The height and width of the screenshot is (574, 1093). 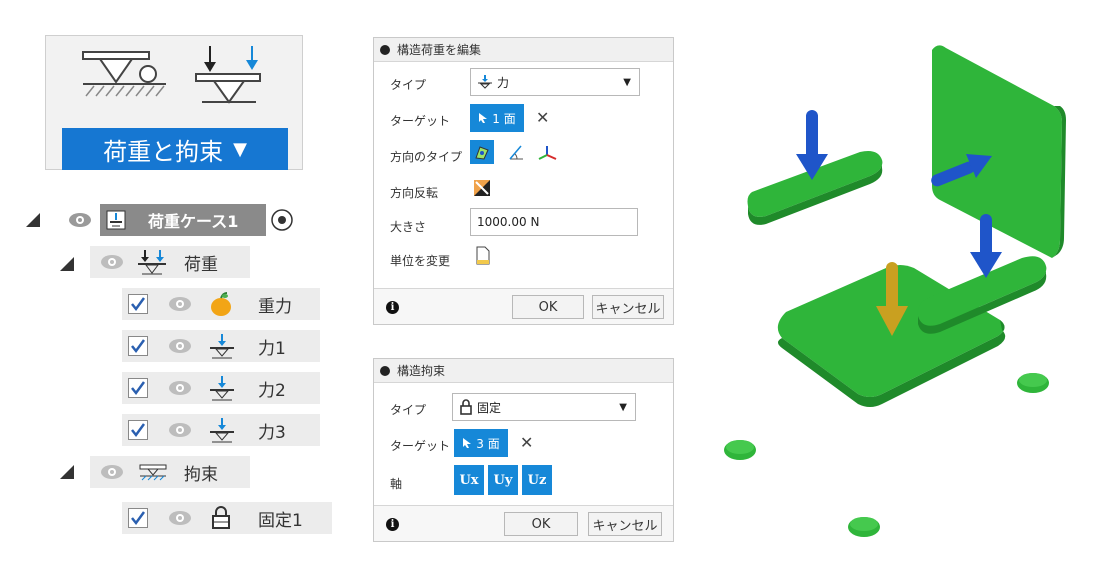 I want to click on target-select-button: 3 面, so click(x=481, y=443).